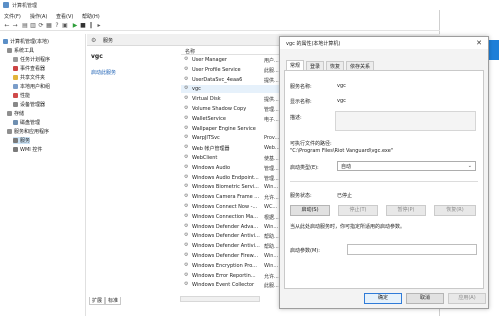 The image size is (499, 316). What do you see at coordinates (57, 26) in the screenshot?
I see `help-icon: ?` at bounding box center [57, 26].